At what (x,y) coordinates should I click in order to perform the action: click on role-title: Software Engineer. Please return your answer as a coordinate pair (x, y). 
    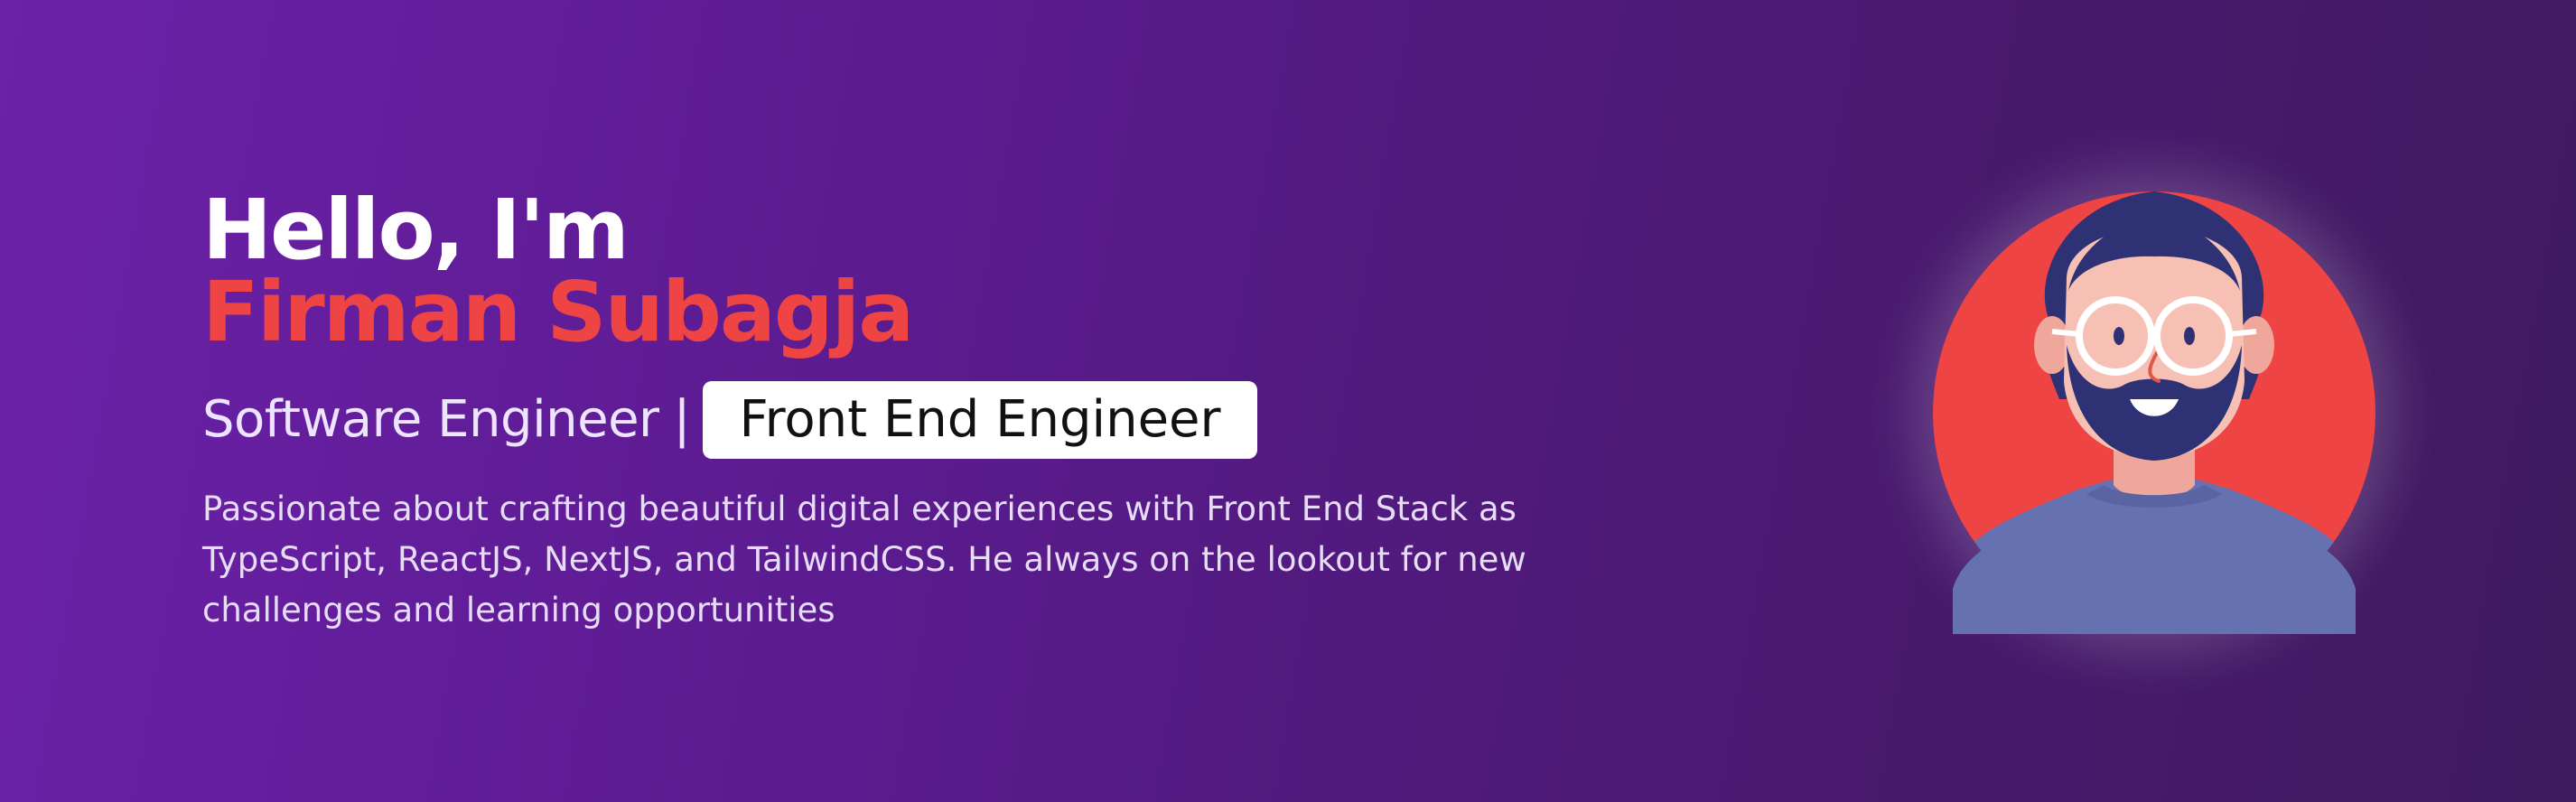
    Looking at the image, I should click on (430, 419).